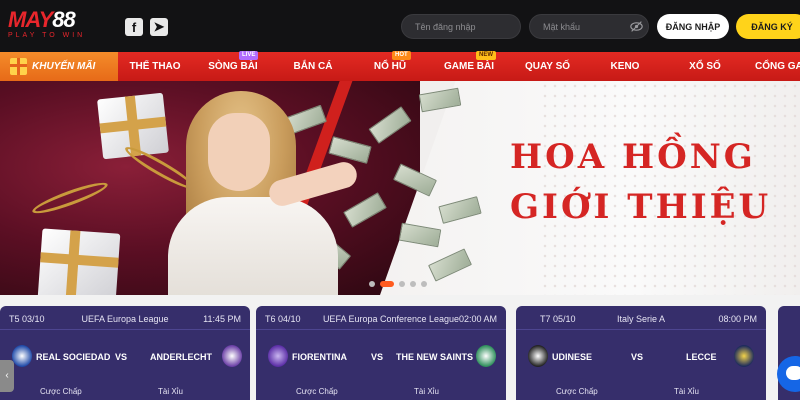 Image resolution: width=800 pixels, height=400 pixels. Describe the element at coordinates (641, 318) in the screenshot. I see `match-card-header: T7 05/10 Italy Serie A 08:00 PM` at that location.